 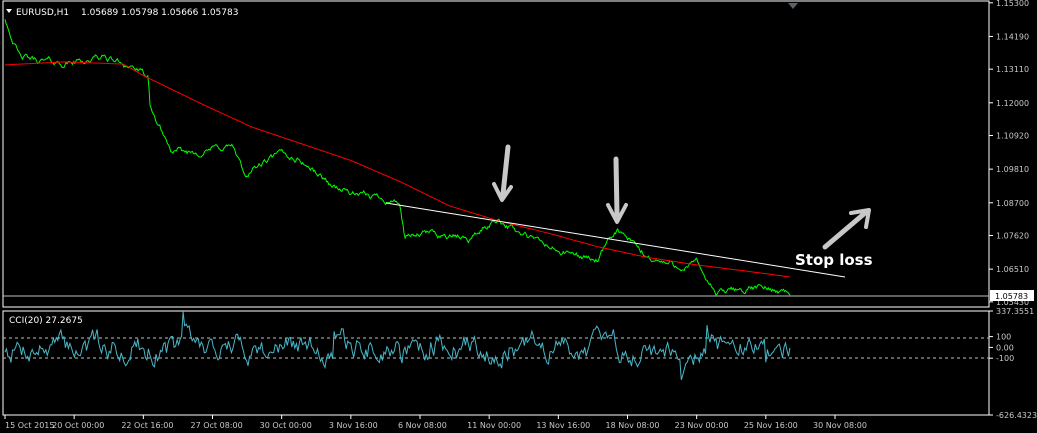 What do you see at coordinates (834, 260) in the screenshot?
I see `stop-loss-label: Stop loss` at bounding box center [834, 260].